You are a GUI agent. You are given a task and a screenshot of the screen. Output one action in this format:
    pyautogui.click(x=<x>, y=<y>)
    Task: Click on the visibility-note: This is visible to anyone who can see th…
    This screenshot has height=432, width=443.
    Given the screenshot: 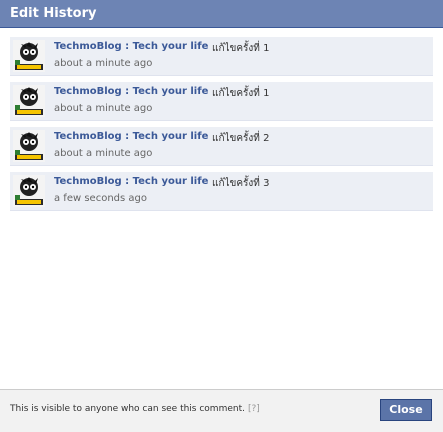 What is the action you would take?
    pyautogui.click(x=135, y=409)
    